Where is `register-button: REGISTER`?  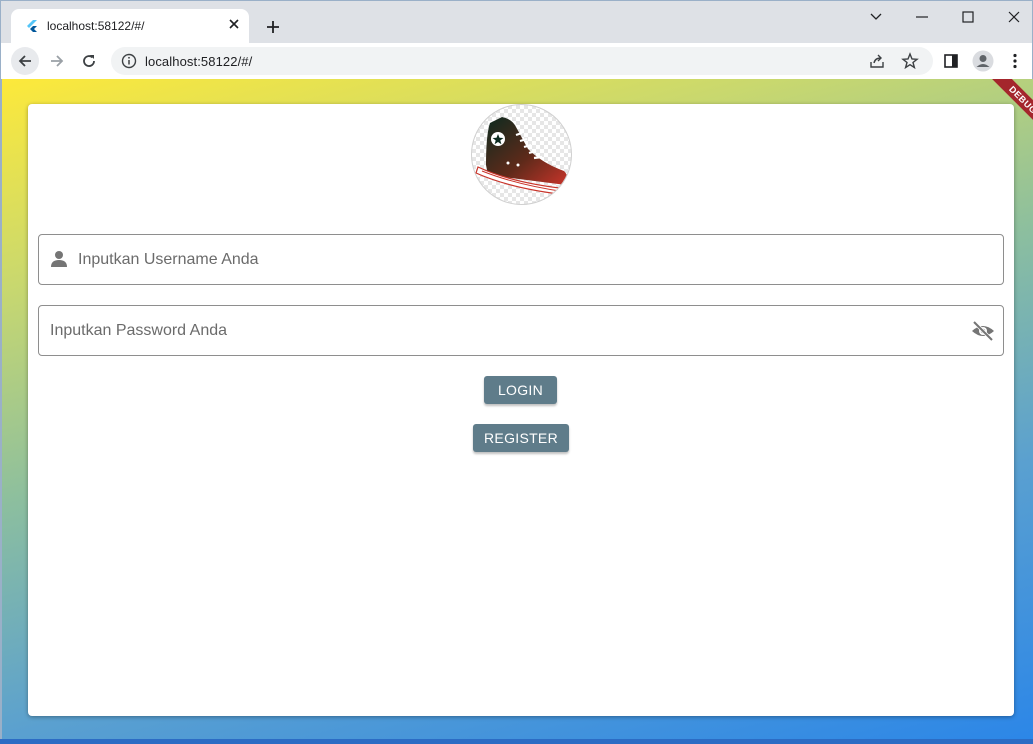 register-button: REGISTER is located at coordinates (521, 438).